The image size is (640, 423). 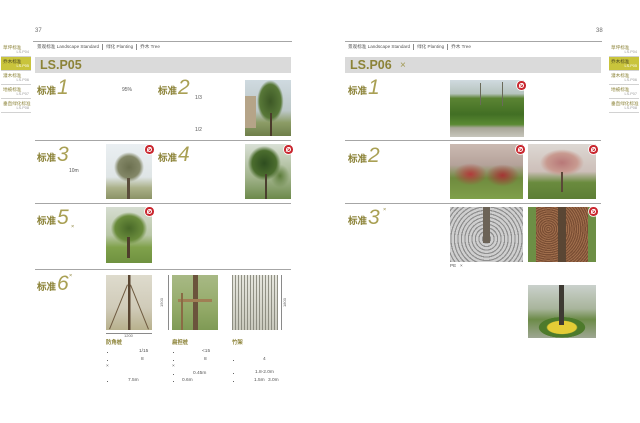 What do you see at coordinates (63, 217) in the screenshot?
I see `standard-number: 5` at bounding box center [63, 217].